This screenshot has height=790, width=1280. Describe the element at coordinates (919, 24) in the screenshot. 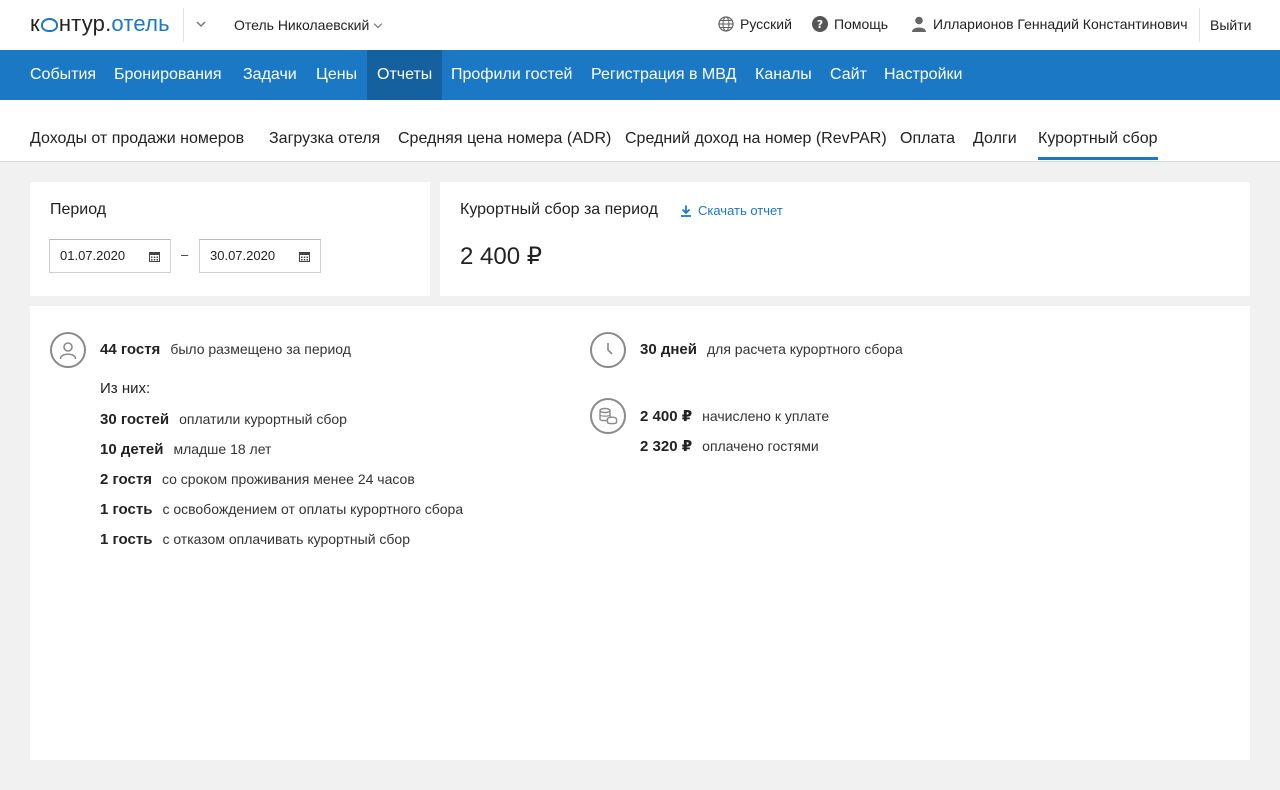

I see `user-icon` at that location.